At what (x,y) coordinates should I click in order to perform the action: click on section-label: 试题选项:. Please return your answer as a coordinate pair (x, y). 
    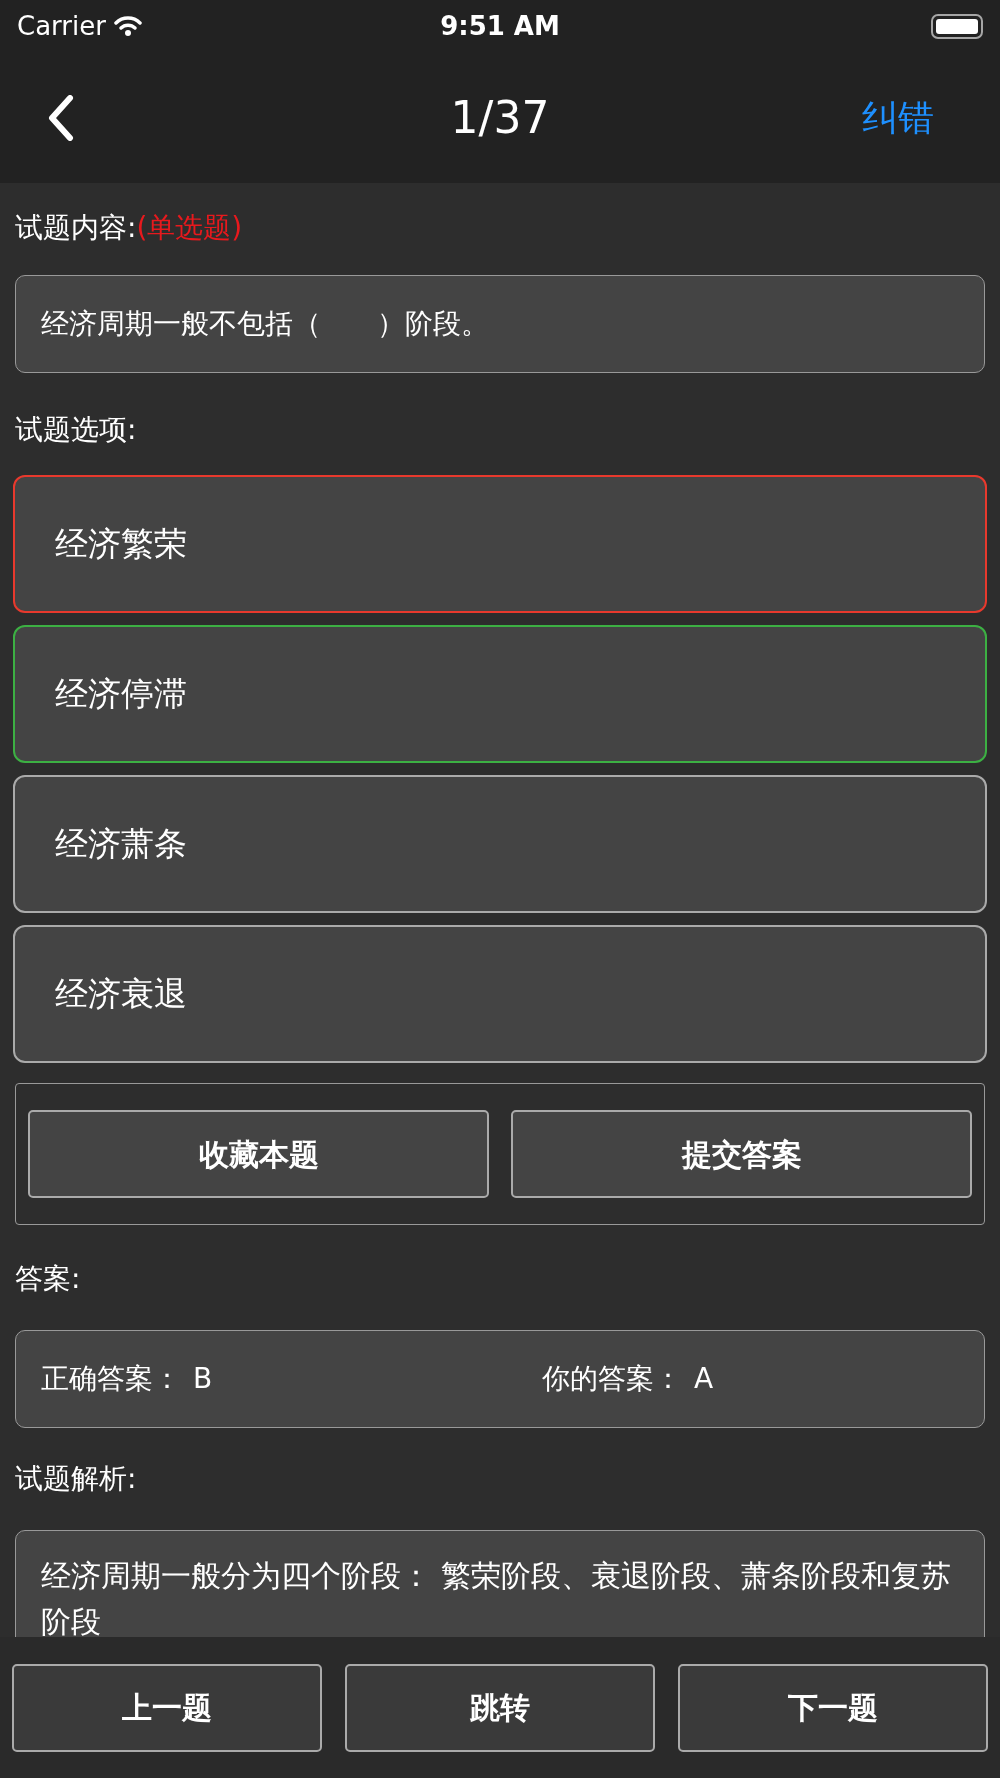
    Looking at the image, I should click on (76, 430).